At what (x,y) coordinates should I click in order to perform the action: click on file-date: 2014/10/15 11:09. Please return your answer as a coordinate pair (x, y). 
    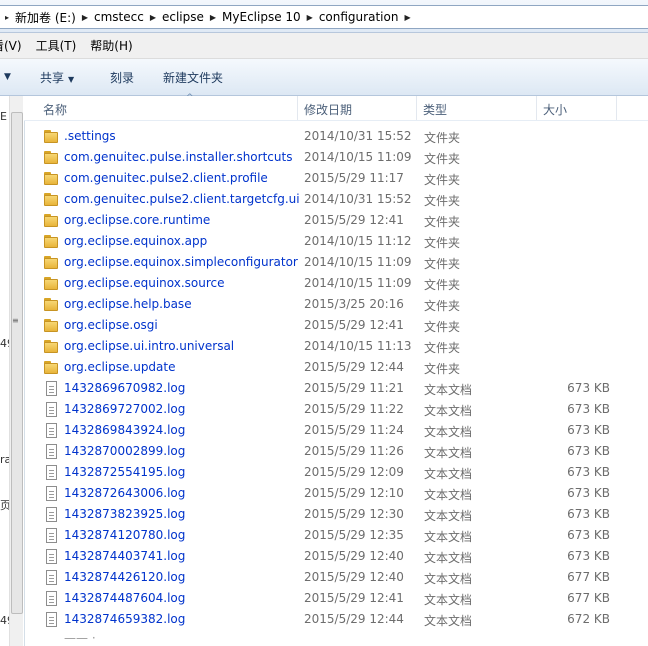
    Looking at the image, I should click on (358, 157).